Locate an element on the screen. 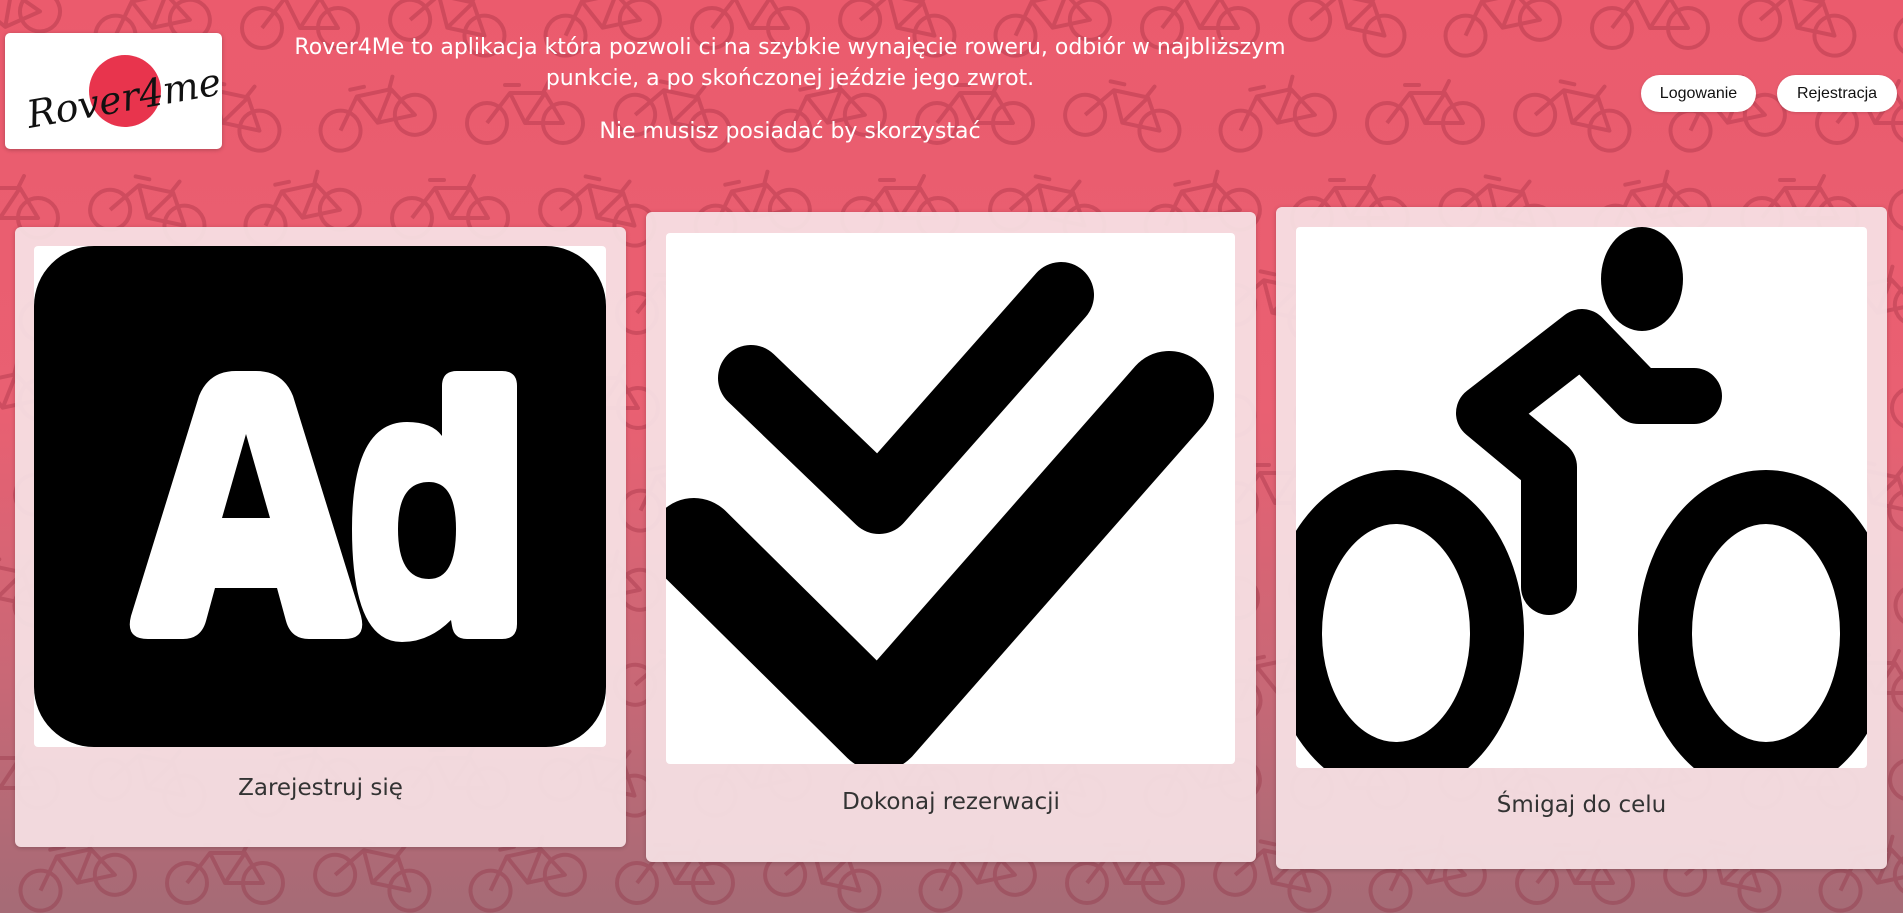 This screenshot has height=913, width=1903. login-button: Logowanie is located at coordinates (1698, 93).